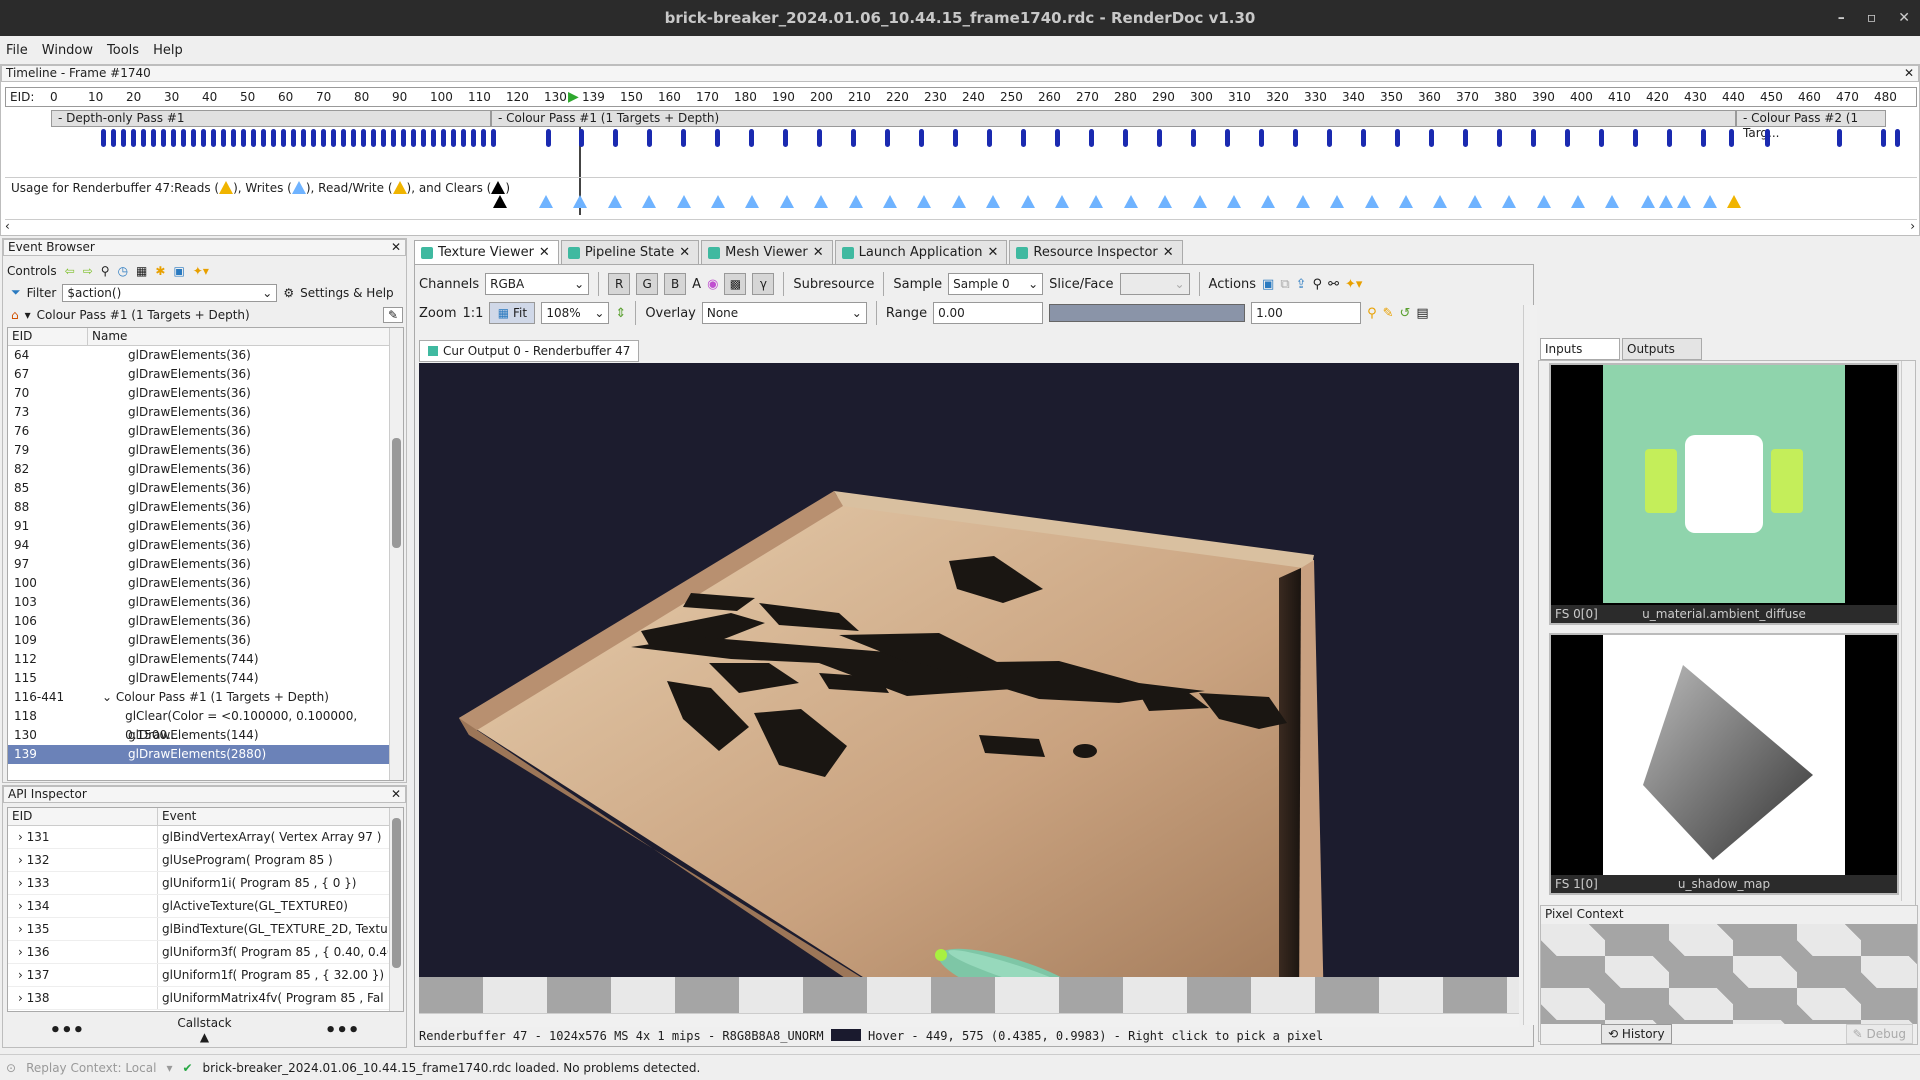 This screenshot has height=1080, width=1920. Describe the element at coordinates (784, 313) in the screenshot. I see `overlay-select: None ⌄` at that location.